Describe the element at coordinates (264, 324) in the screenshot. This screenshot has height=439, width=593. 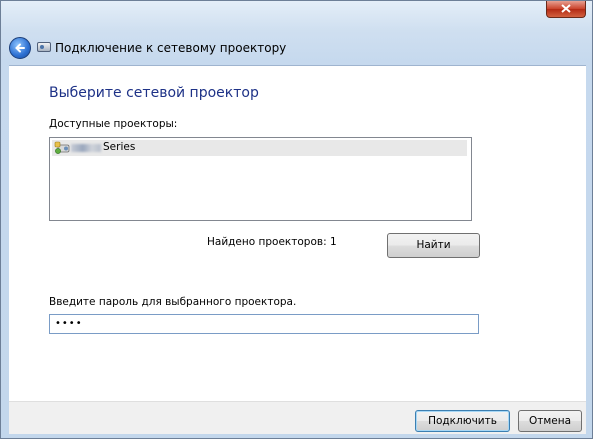
I see `password-field: ••••` at that location.